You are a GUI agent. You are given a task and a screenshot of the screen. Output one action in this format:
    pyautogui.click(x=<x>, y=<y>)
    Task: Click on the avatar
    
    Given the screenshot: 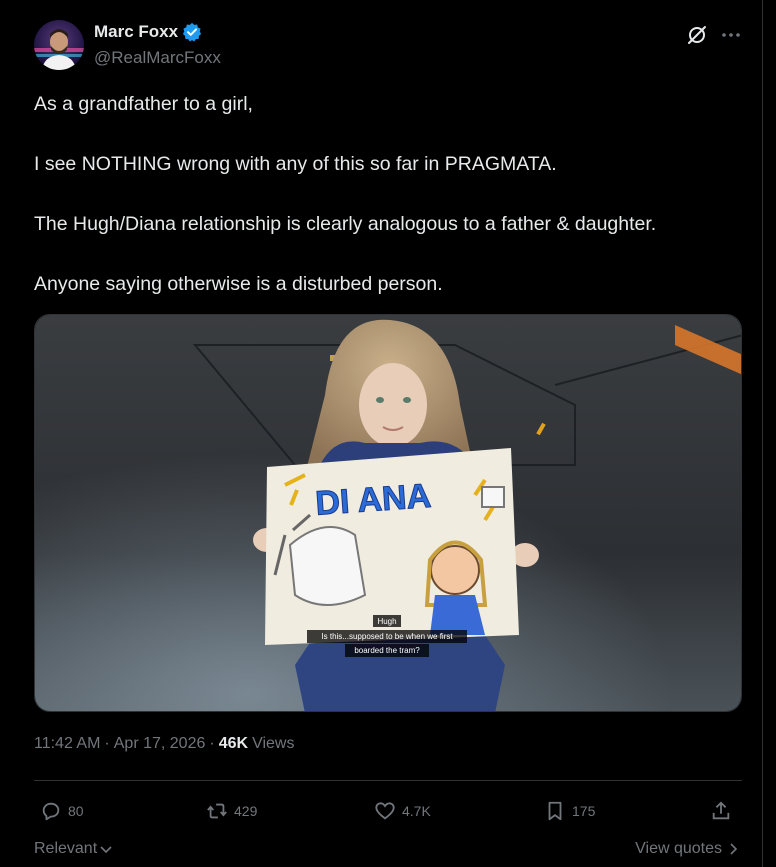 What is the action you would take?
    pyautogui.click(x=59, y=45)
    